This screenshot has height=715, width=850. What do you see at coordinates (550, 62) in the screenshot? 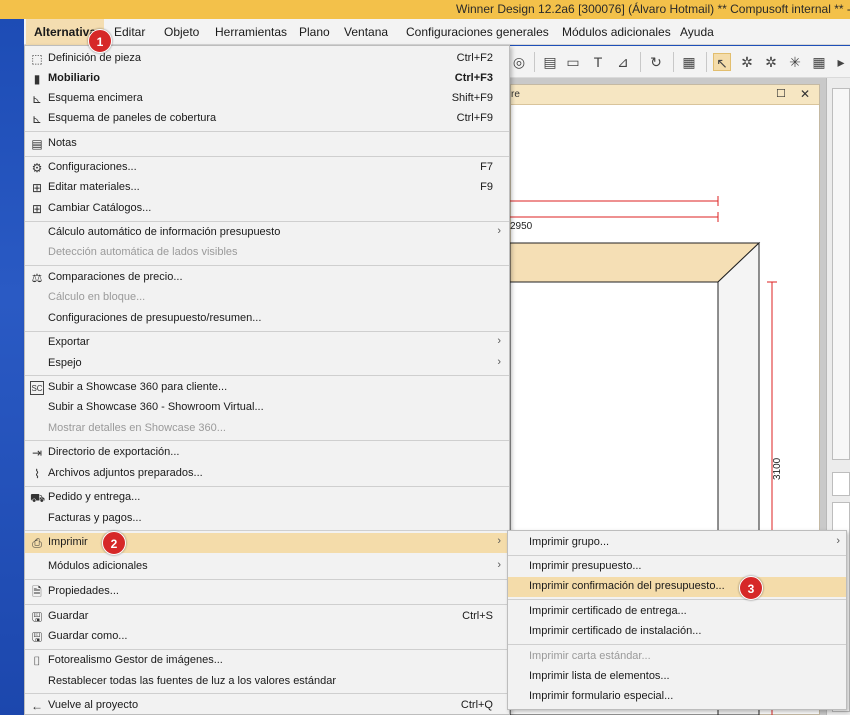
I see `text-note-icon: ▤` at bounding box center [550, 62].